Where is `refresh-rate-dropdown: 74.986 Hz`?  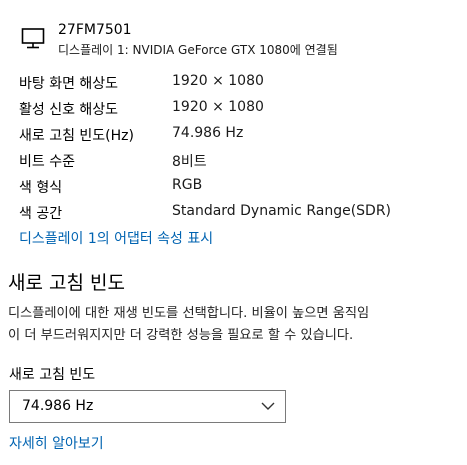 refresh-rate-dropdown: 74.986 Hz is located at coordinates (147, 406).